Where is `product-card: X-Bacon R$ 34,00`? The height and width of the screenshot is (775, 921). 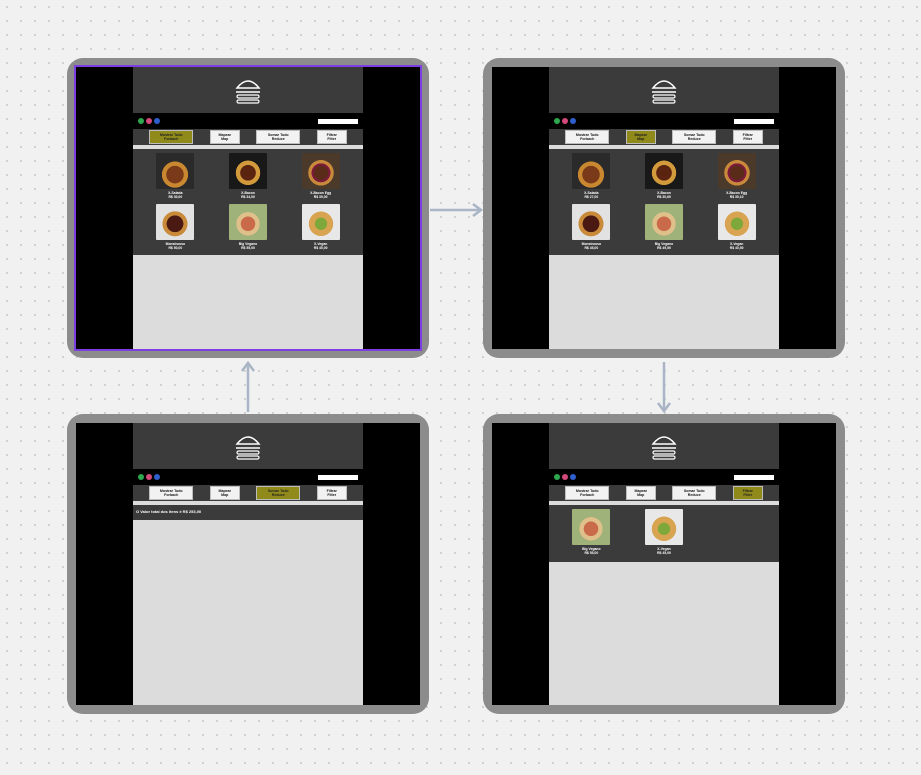
product-card: X-Bacon R$ 34,00 is located at coordinates (248, 176).